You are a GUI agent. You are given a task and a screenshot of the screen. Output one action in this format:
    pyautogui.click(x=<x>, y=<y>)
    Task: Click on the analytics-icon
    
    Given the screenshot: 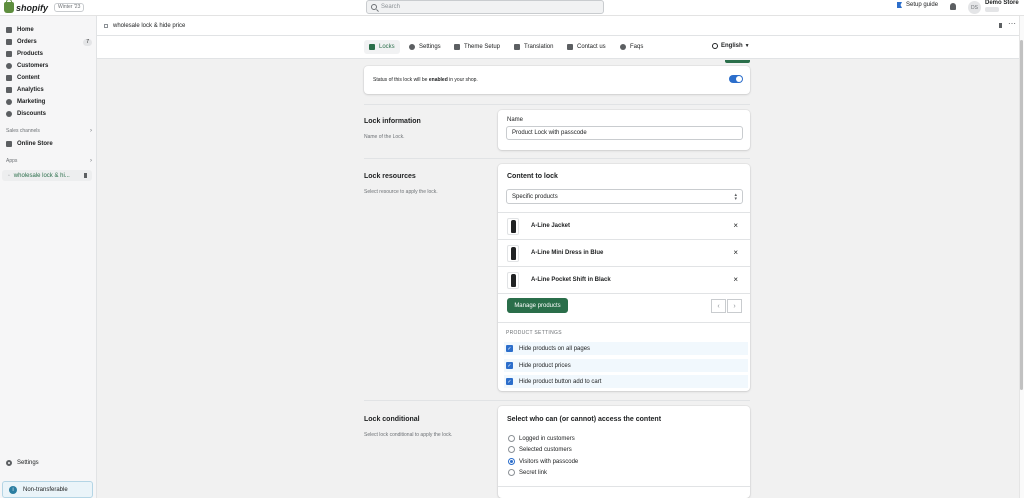 What is the action you would take?
    pyautogui.click(x=9, y=90)
    